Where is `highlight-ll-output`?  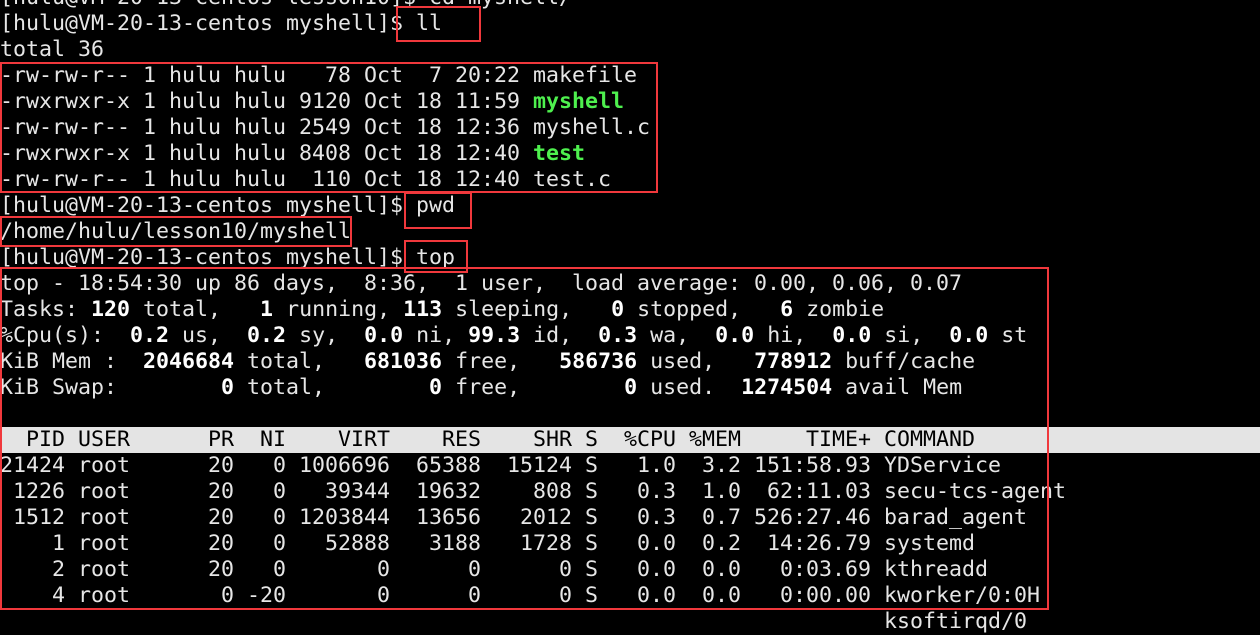
highlight-ll-output is located at coordinates (329, 127).